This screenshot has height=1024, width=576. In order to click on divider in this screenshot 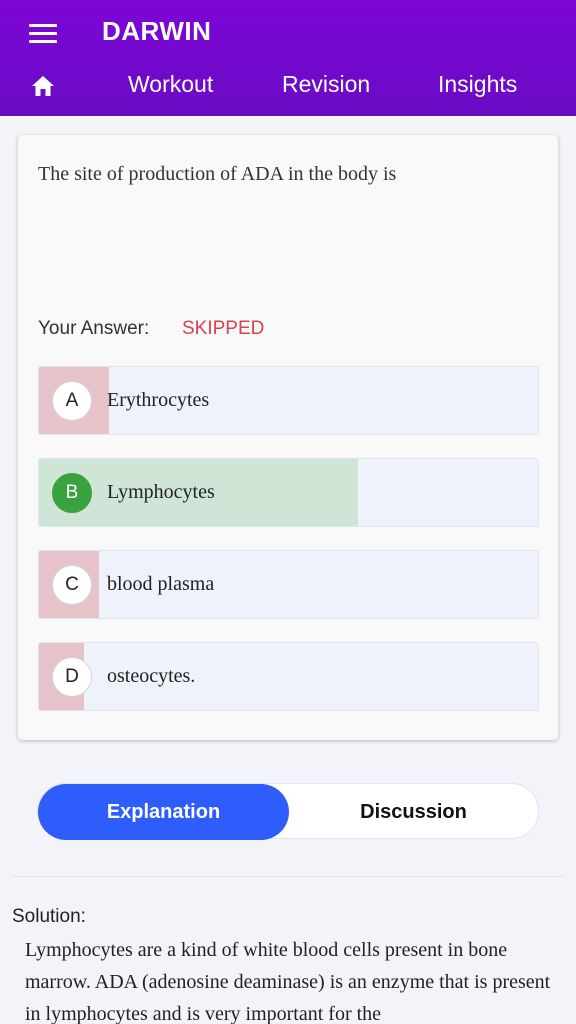, I will do `click(288, 876)`.